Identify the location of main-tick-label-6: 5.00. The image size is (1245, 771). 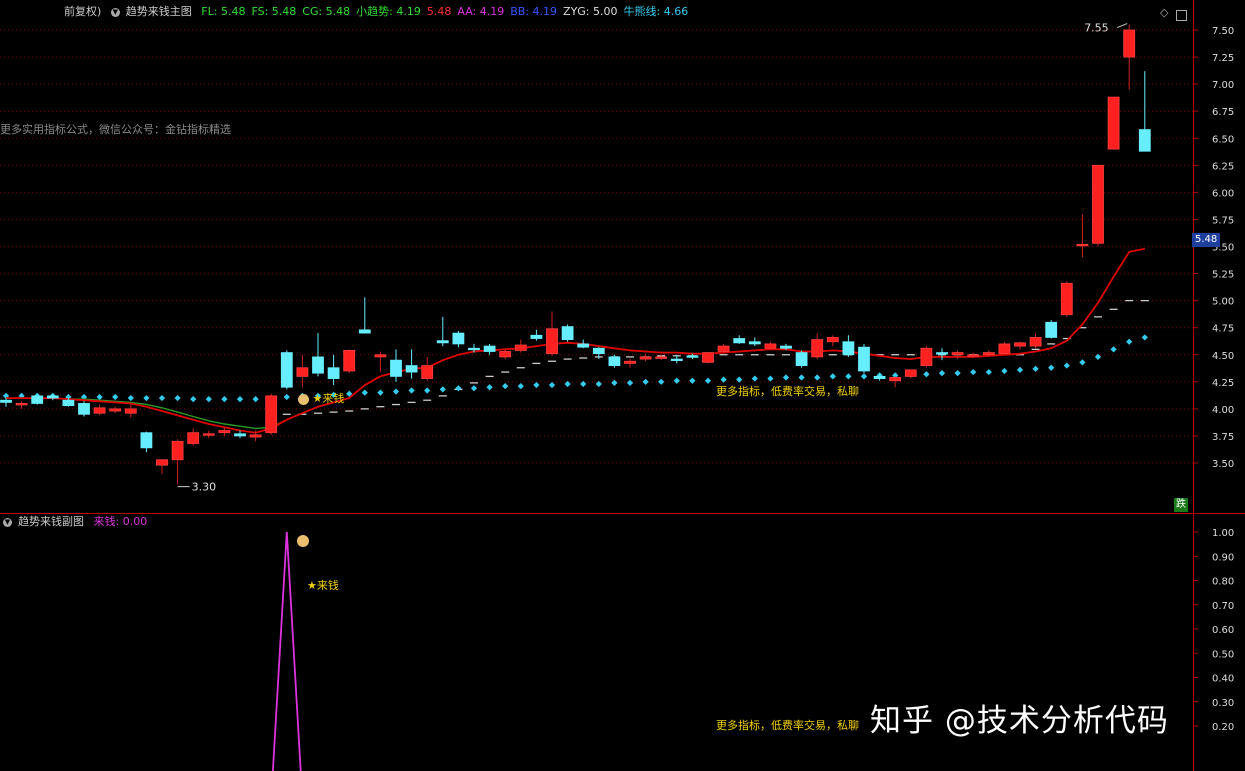
(1223, 302).